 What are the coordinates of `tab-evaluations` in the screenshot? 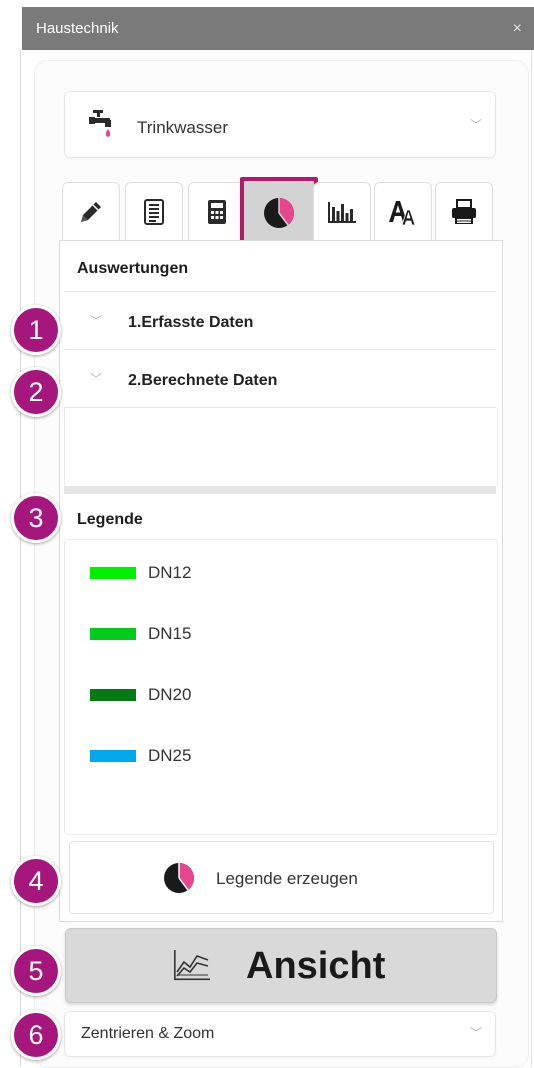 It's located at (279, 213).